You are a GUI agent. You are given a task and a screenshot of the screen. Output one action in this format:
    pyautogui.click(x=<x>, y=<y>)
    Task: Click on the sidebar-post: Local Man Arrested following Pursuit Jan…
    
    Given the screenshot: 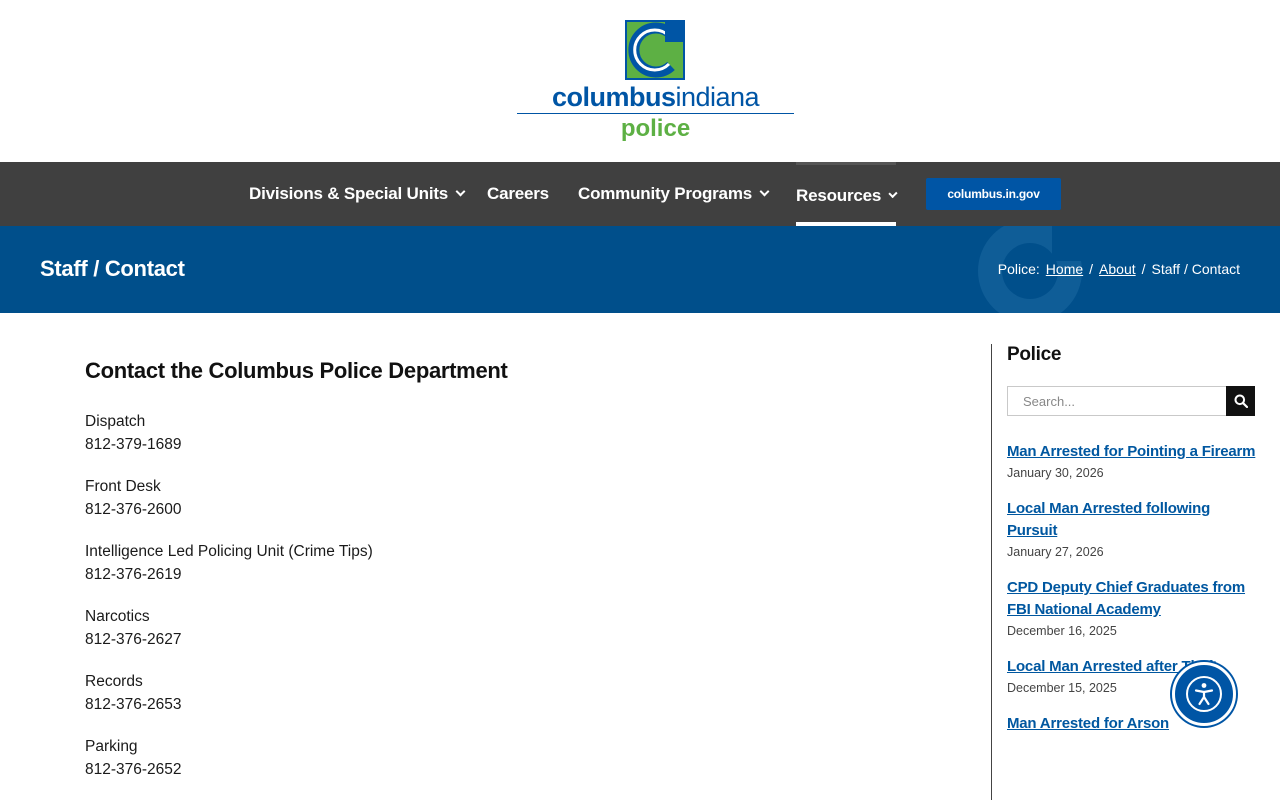 What is the action you would take?
    pyautogui.click(x=1132, y=528)
    